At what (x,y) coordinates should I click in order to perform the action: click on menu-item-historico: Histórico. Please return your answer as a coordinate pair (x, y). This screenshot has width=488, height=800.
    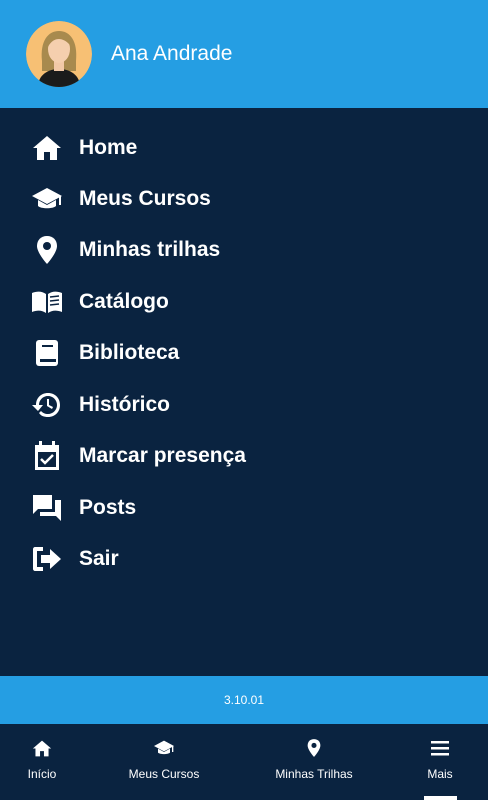
    Looking at the image, I should click on (244, 405).